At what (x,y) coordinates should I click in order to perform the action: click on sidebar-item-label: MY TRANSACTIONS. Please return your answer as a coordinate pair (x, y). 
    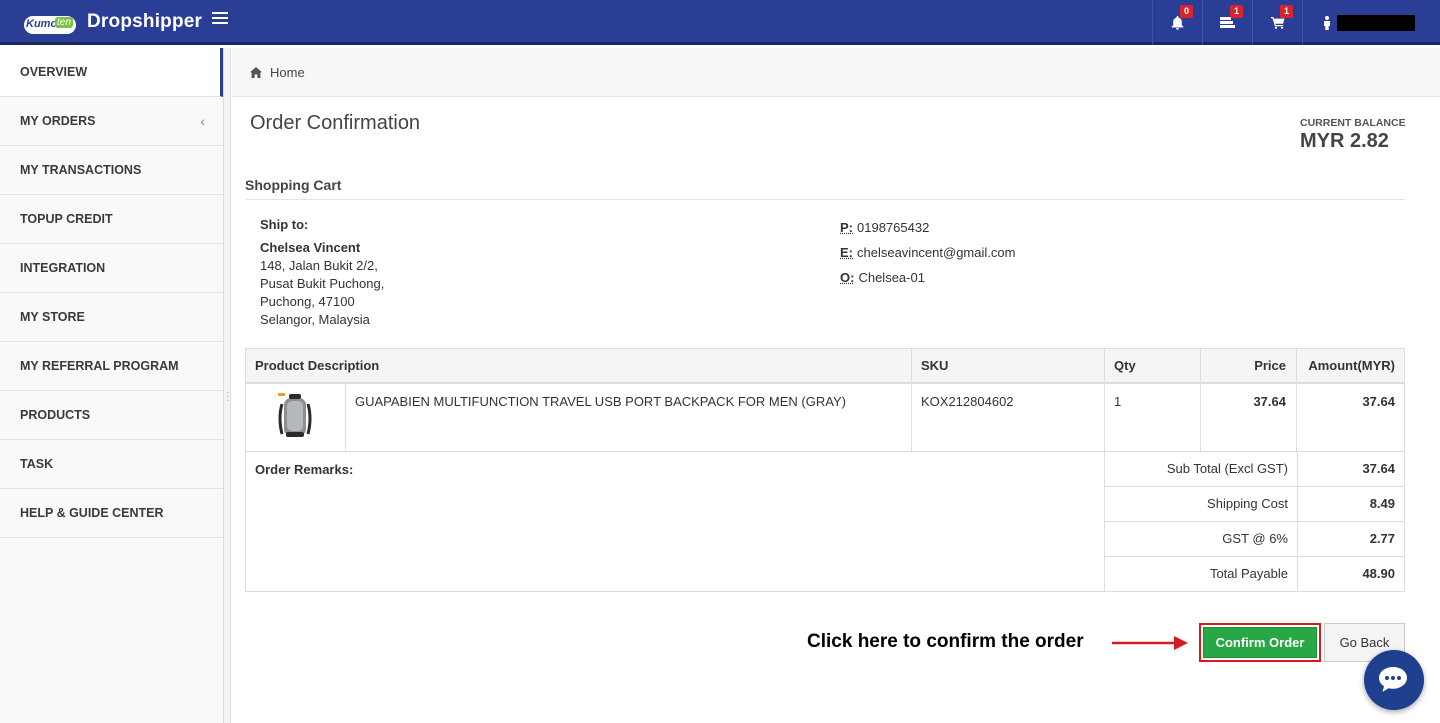
    Looking at the image, I should click on (81, 170).